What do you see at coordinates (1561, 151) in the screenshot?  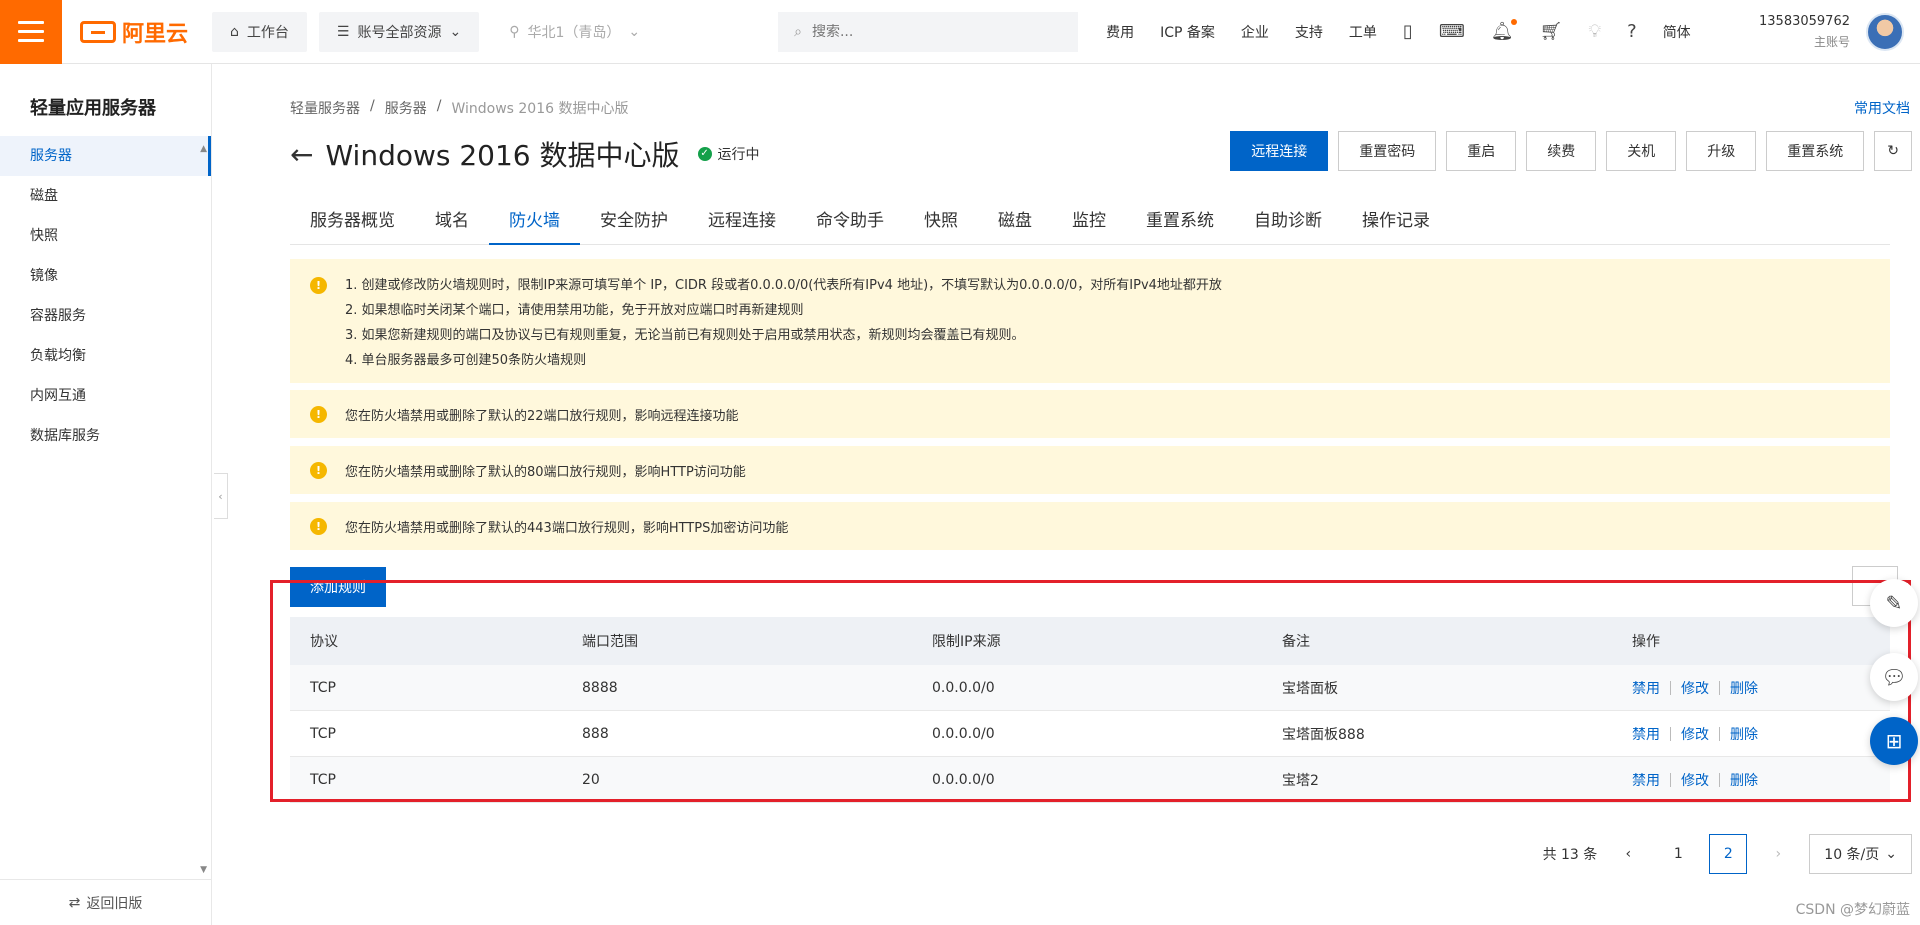 I see `renew-button: 续费` at bounding box center [1561, 151].